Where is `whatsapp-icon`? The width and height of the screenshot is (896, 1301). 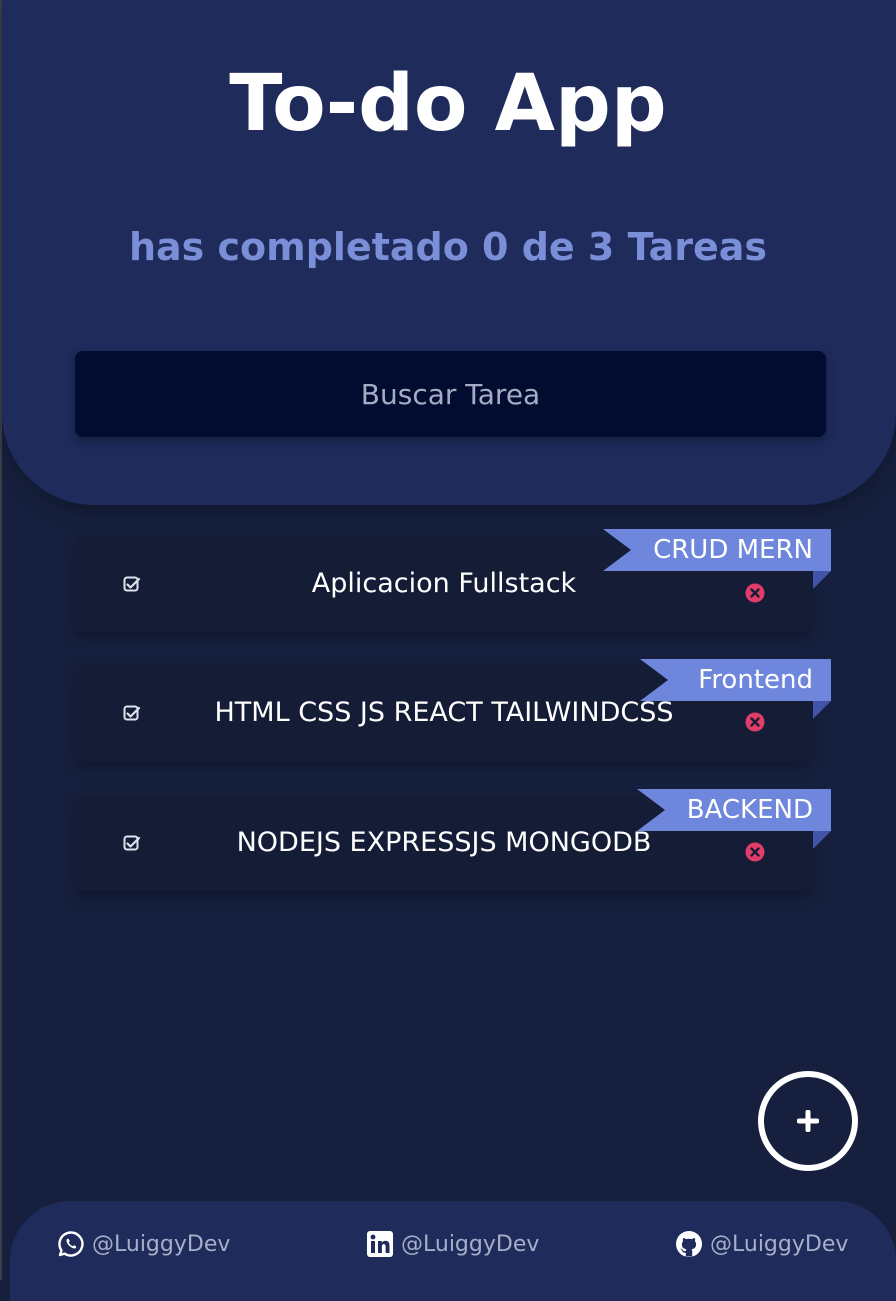 whatsapp-icon is located at coordinates (71, 1244).